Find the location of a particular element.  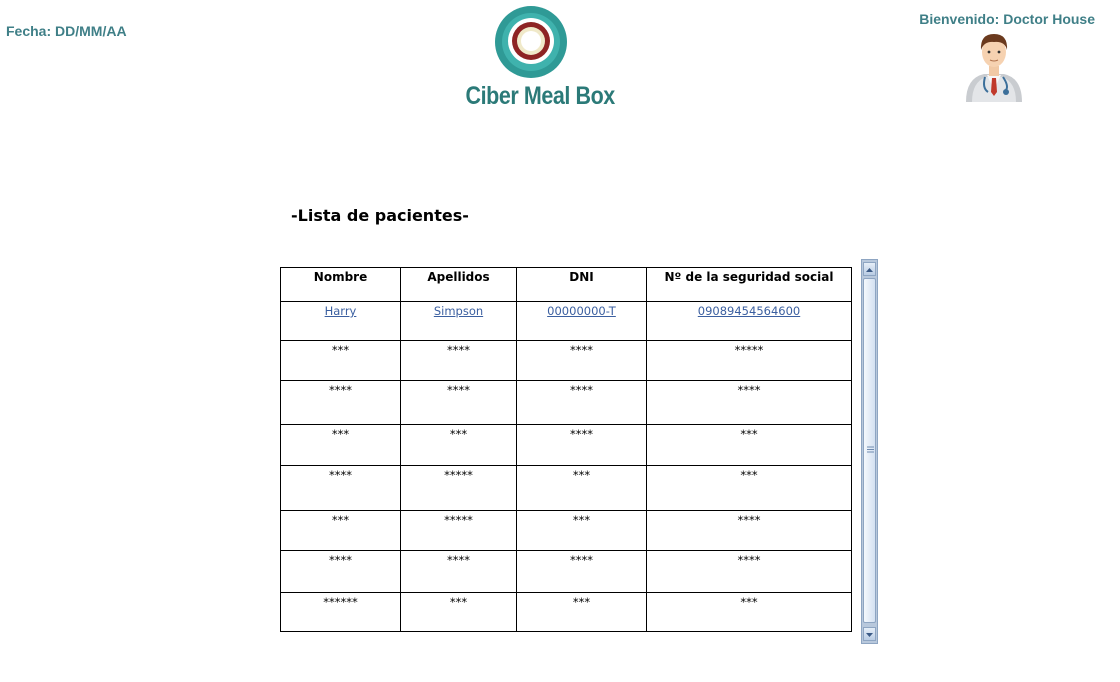

table-row: Harry Simpson 00000000-T 09089454564600 is located at coordinates (566, 321).